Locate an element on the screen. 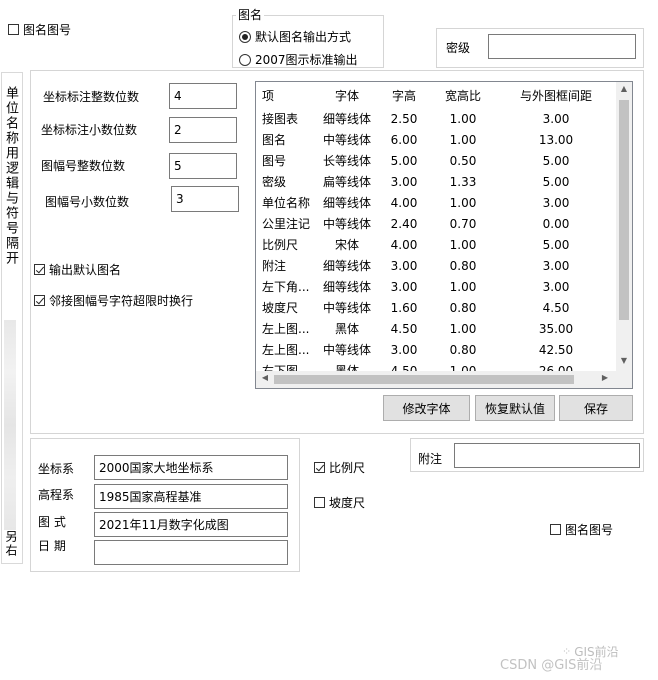 The width and height of the screenshot is (658, 680). save-button: 保存 is located at coordinates (596, 408).